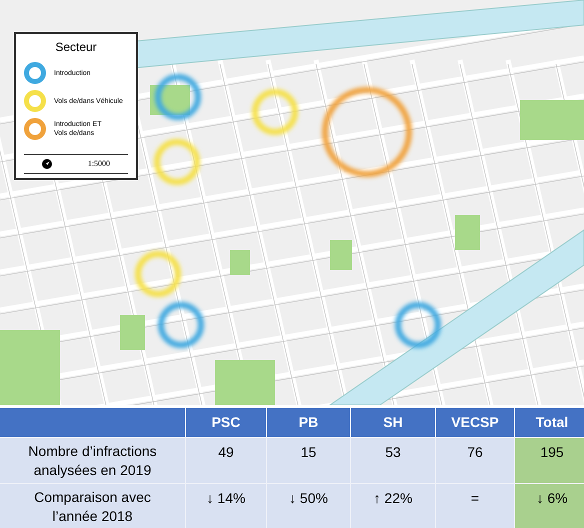 This screenshot has height=528, width=584. What do you see at coordinates (99, 164) in the screenshot?
I see `map-scale: 1:5000` at bounding box center [99, 164].